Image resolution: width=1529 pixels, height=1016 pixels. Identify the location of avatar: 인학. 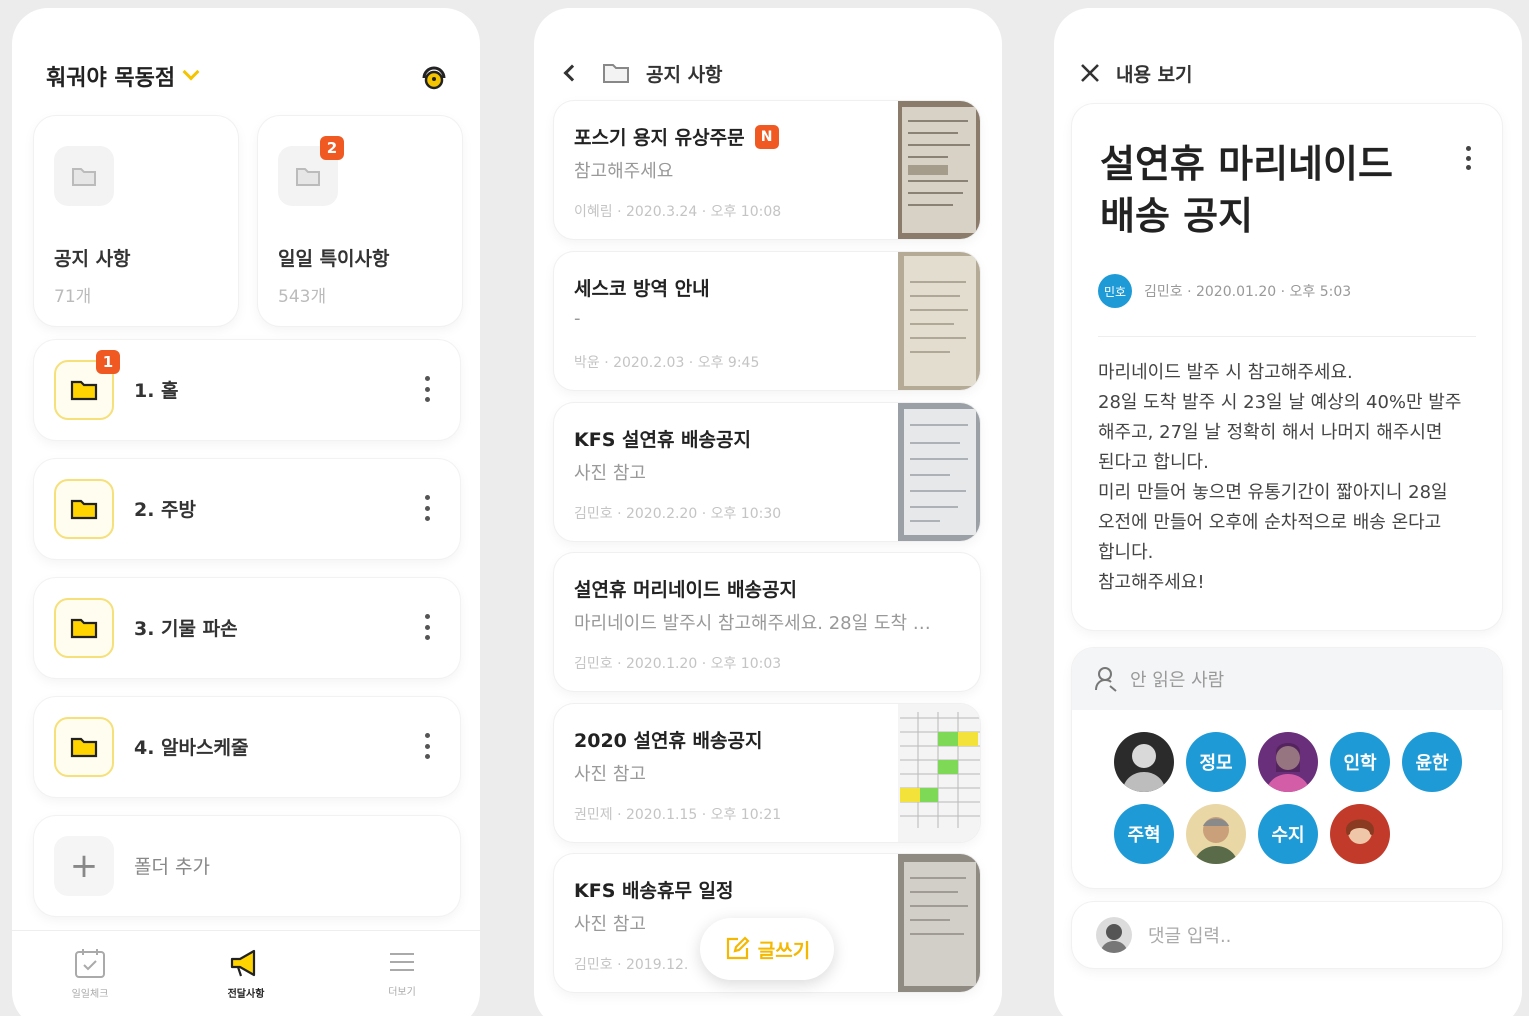
(1360, 762).